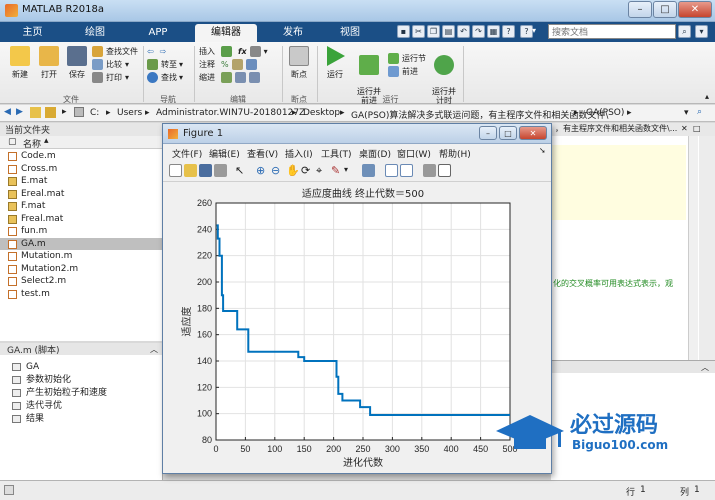  I want to click on goto-dropdown-icon: ▾, so click(181, 64).